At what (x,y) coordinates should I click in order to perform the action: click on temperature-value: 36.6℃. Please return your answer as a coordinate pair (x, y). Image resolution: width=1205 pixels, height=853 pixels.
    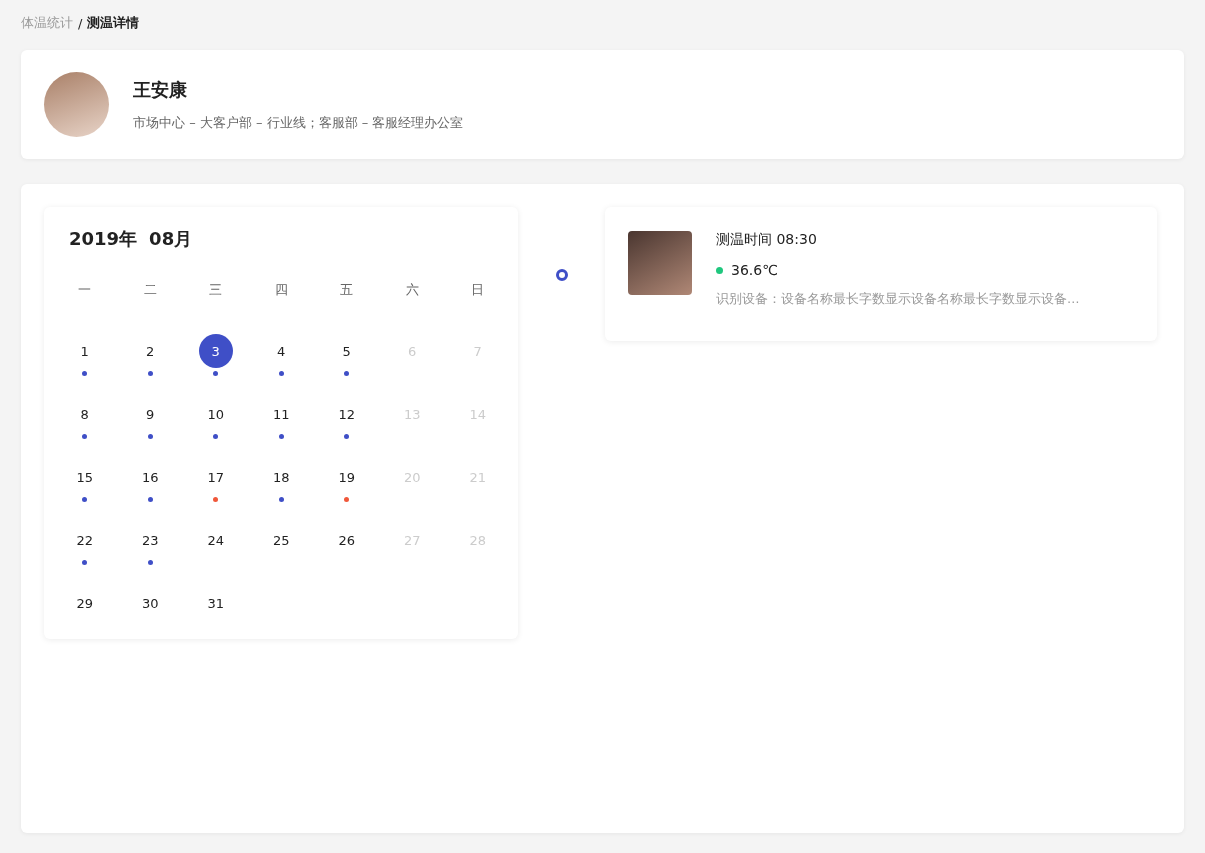
    Looking at the image, I should click on (754, 270).